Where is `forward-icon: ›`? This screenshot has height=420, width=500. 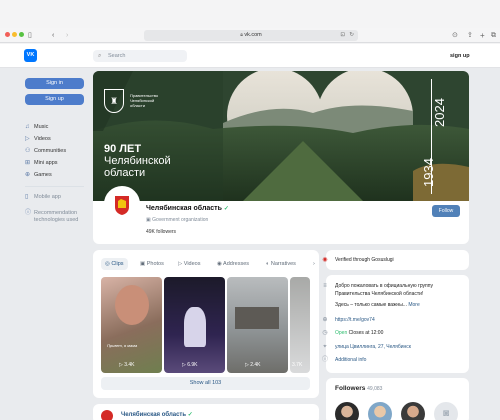
forward-icon: › is located at coordinates (67, 35).